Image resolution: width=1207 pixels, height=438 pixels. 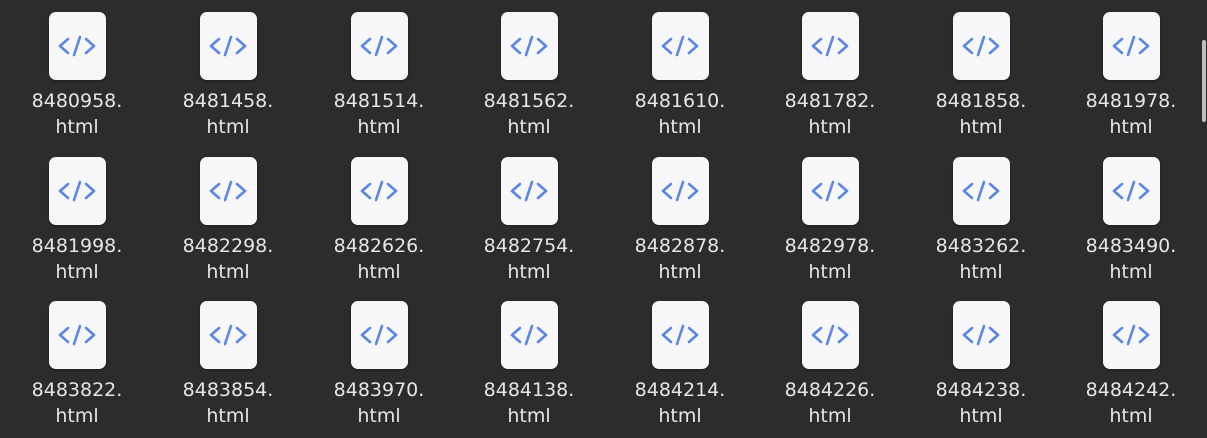 I want to click on file-item: 8484238. html, so click(x=981, y=359).